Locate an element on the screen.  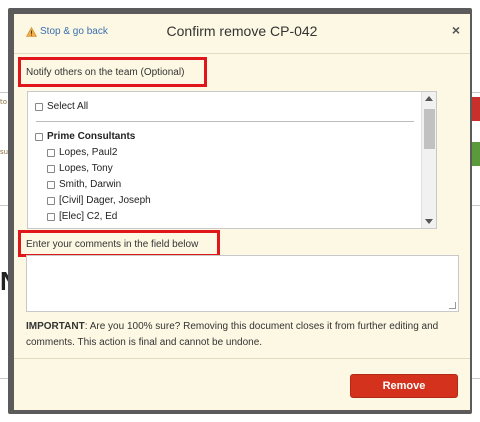
list-item: Lopes, Tony is located at coordinates (80, 168).